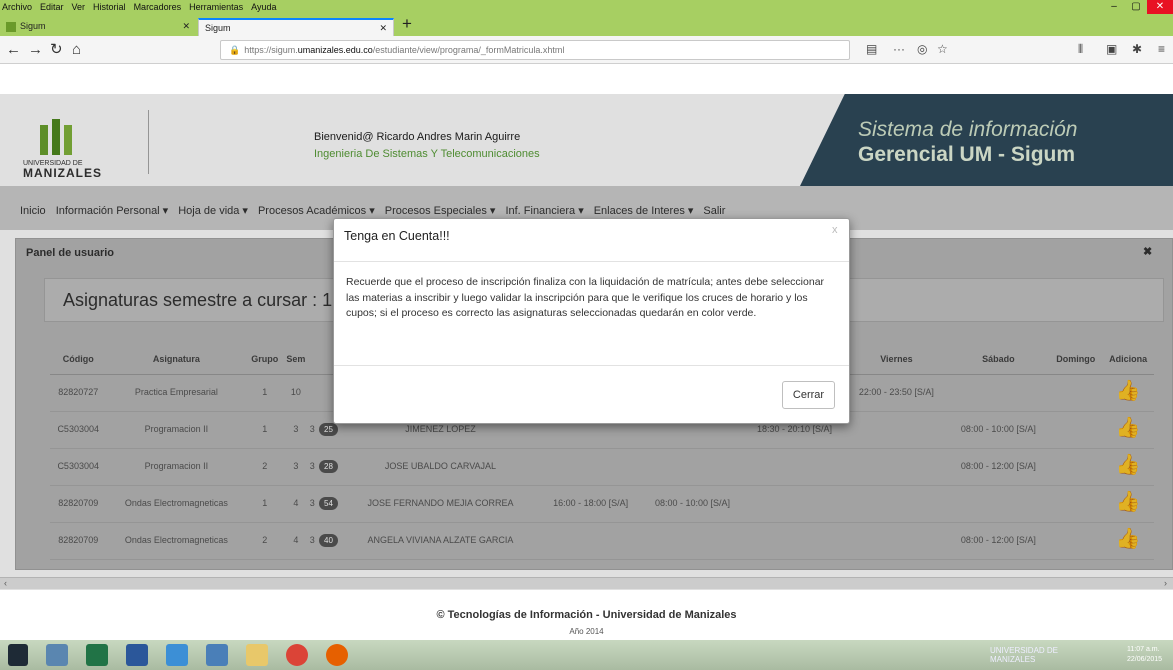 The width and height of the screenshot is (1173, 670). I want to click on hamburger-menu-icon: ≡, so click(1161, 49).